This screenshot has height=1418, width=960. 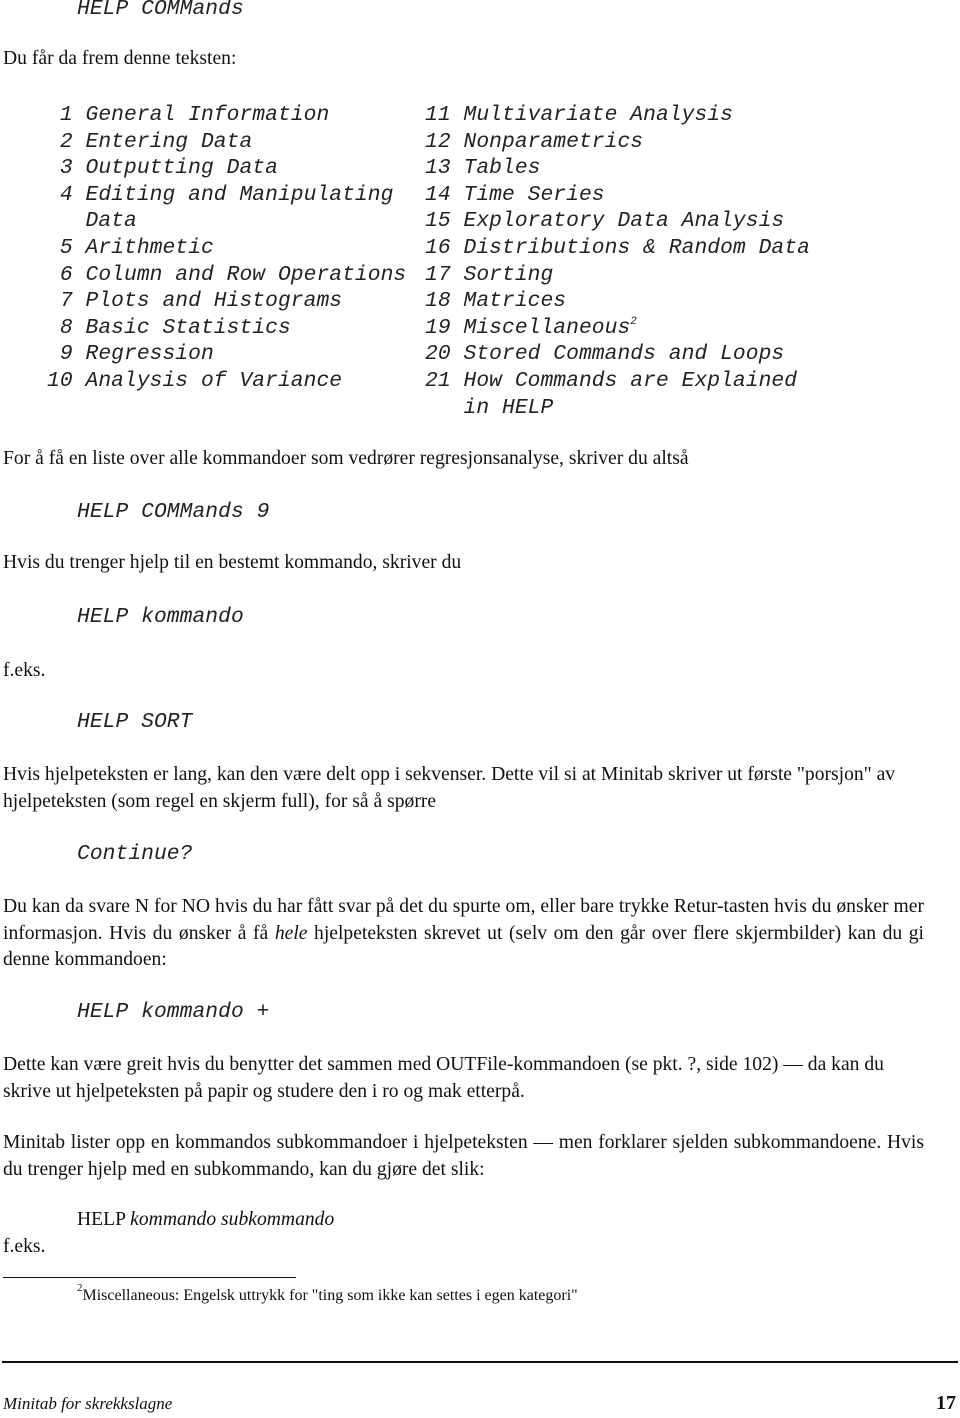 I want to click on toc-item-number: 6, so click(x=66, y=274).